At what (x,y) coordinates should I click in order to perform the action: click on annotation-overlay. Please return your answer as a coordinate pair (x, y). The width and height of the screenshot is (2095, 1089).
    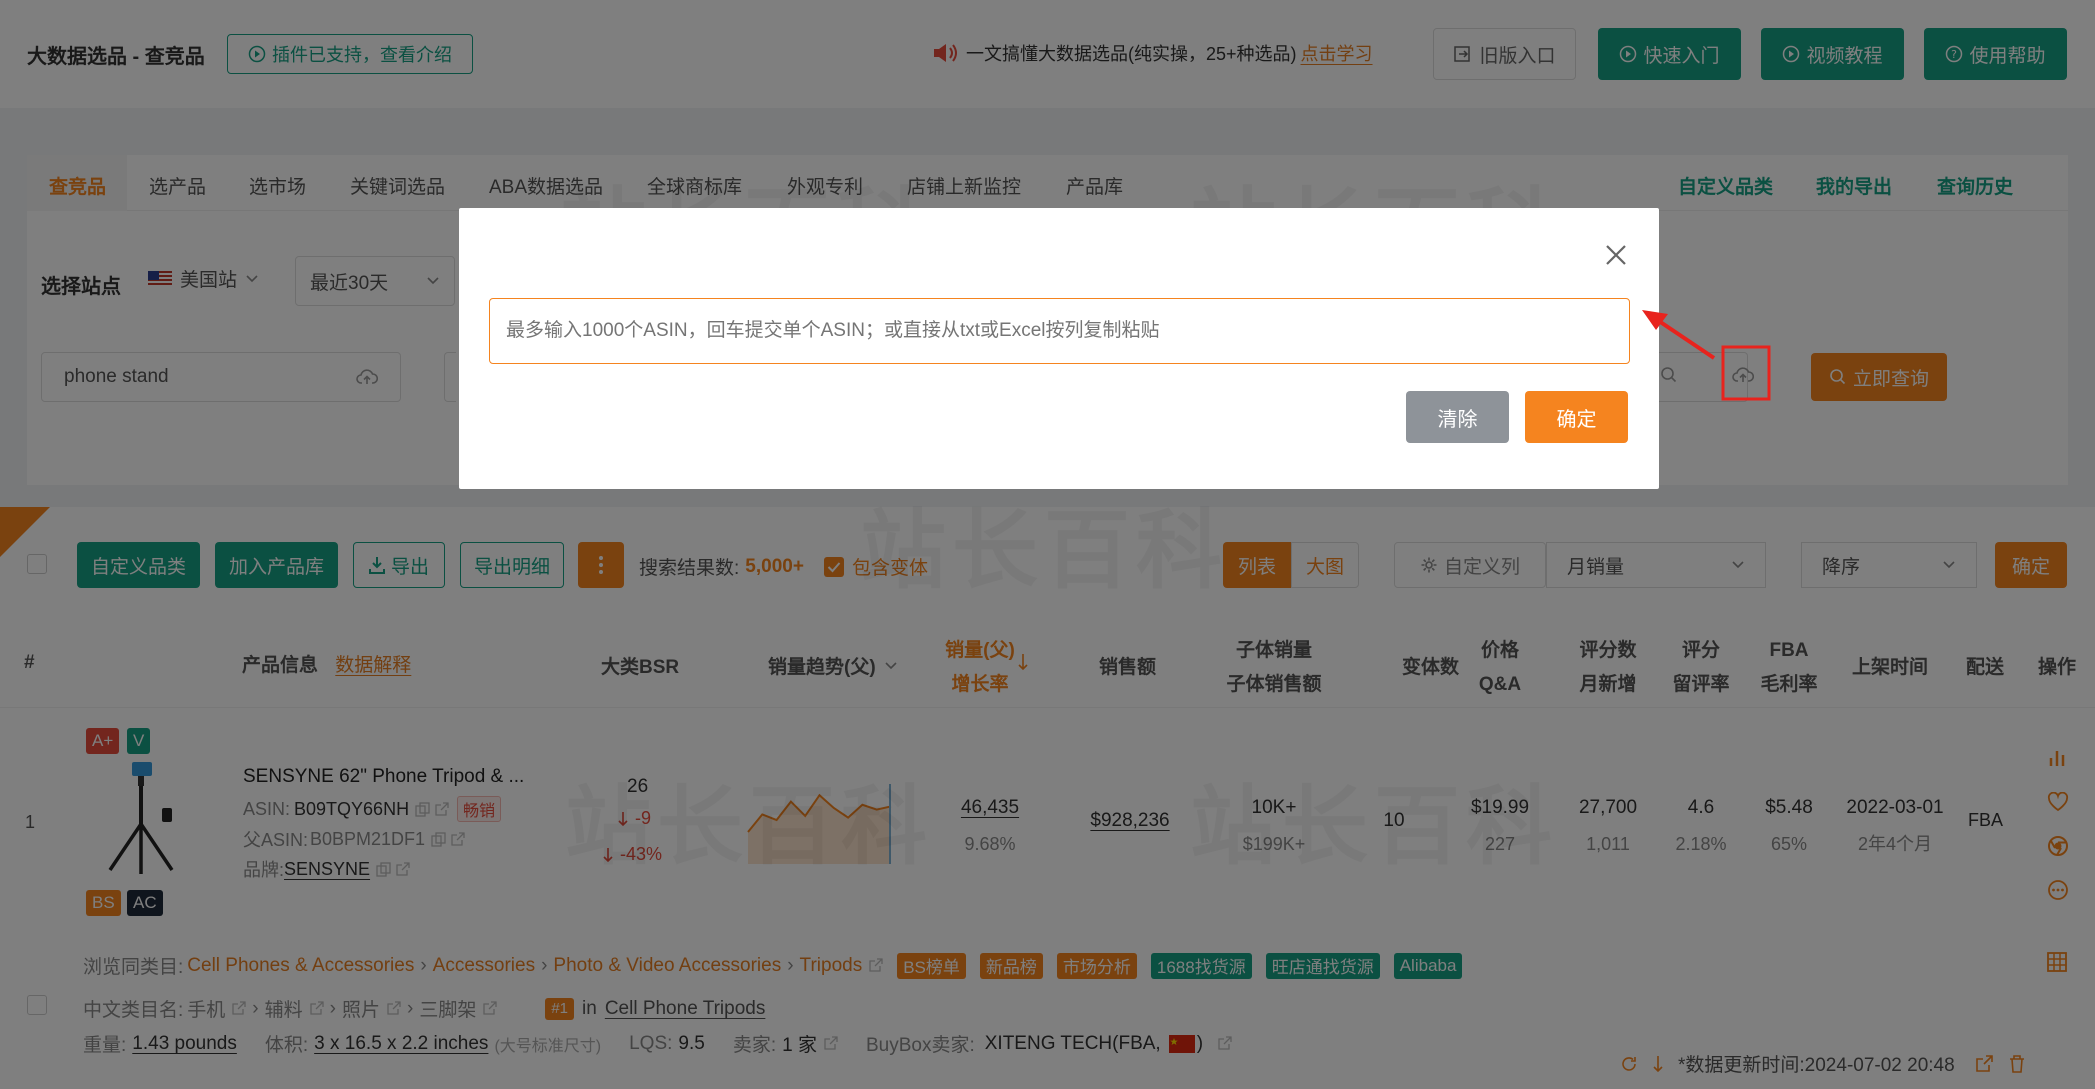
    Looking at the image, I should click on (1706, 355).